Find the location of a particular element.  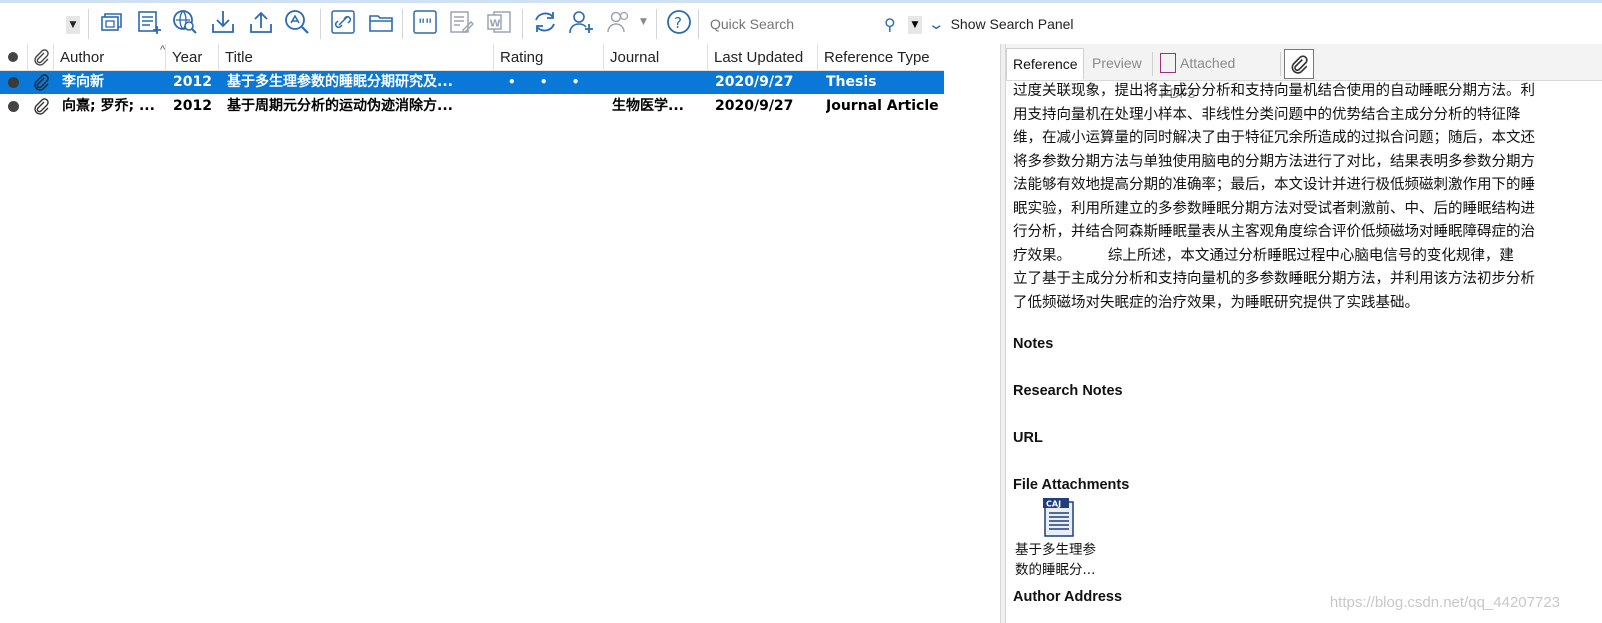

tab-preview: Preview is located at coordinates (1119, 64).